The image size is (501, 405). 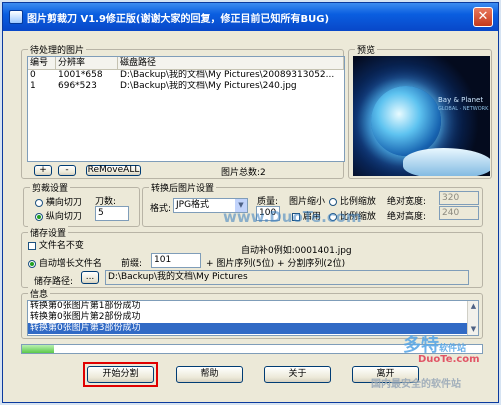 I want to click on abs-height-input: 240, so click(x=459, y=213).